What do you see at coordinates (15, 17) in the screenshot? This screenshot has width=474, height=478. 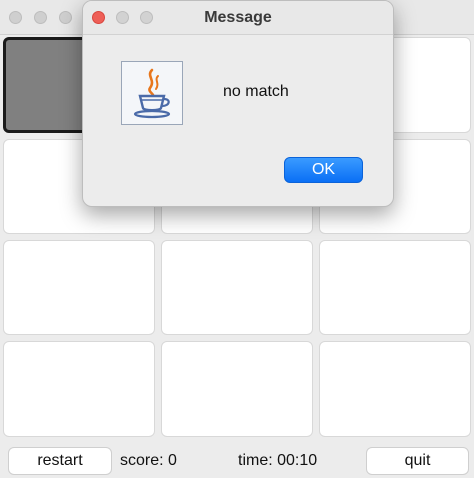 I see `main-close-button` at bounding box center [15, 17].